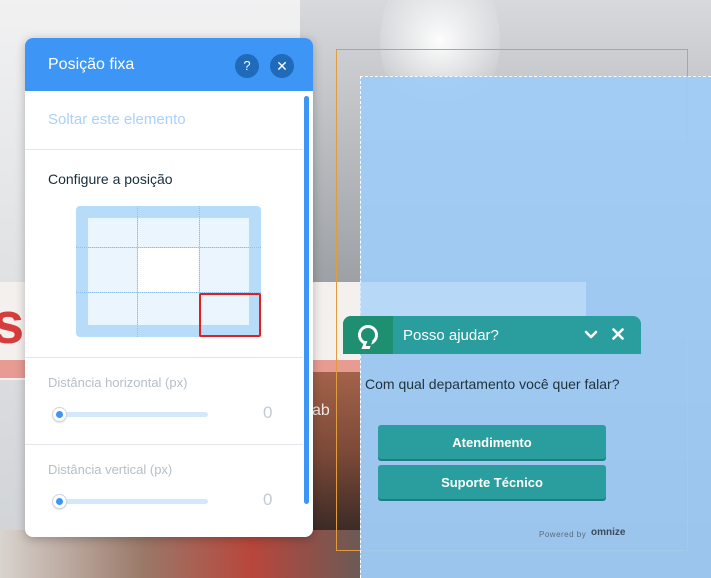  What do you see at coordinates (168, 309) in the screenshot?
I see `grid-cell-bottom-center` at bounding box center [168, 309].